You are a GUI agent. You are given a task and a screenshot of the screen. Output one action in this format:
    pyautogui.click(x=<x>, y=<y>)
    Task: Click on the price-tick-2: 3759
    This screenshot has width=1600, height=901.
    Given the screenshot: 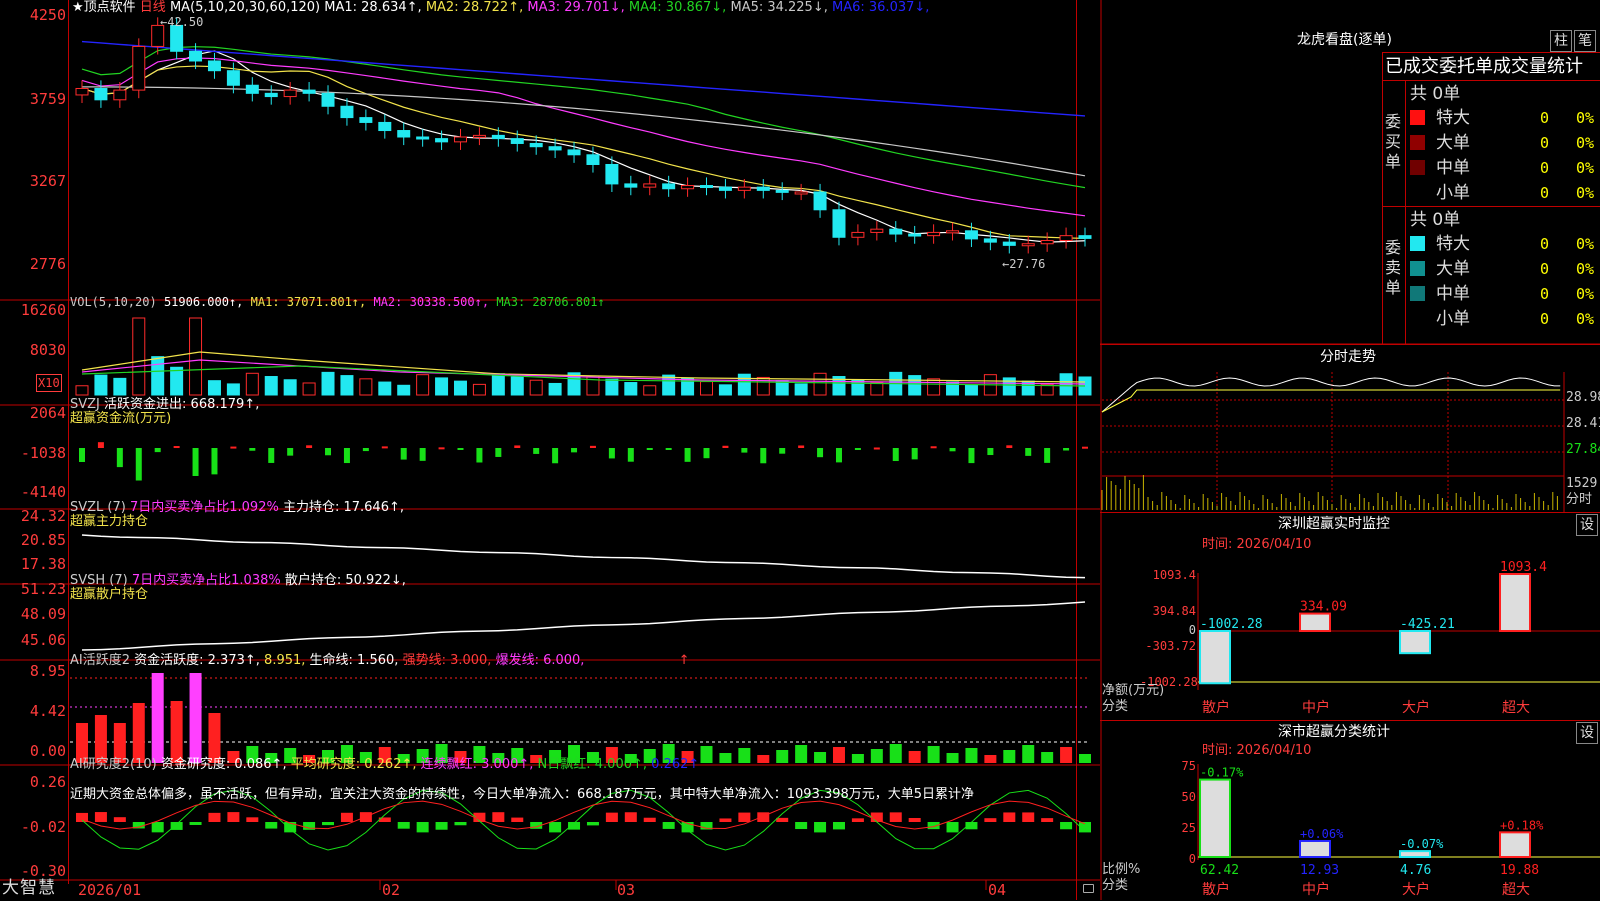 What is the action you would take?
    pyautogui.click(x=47, y=99)
    